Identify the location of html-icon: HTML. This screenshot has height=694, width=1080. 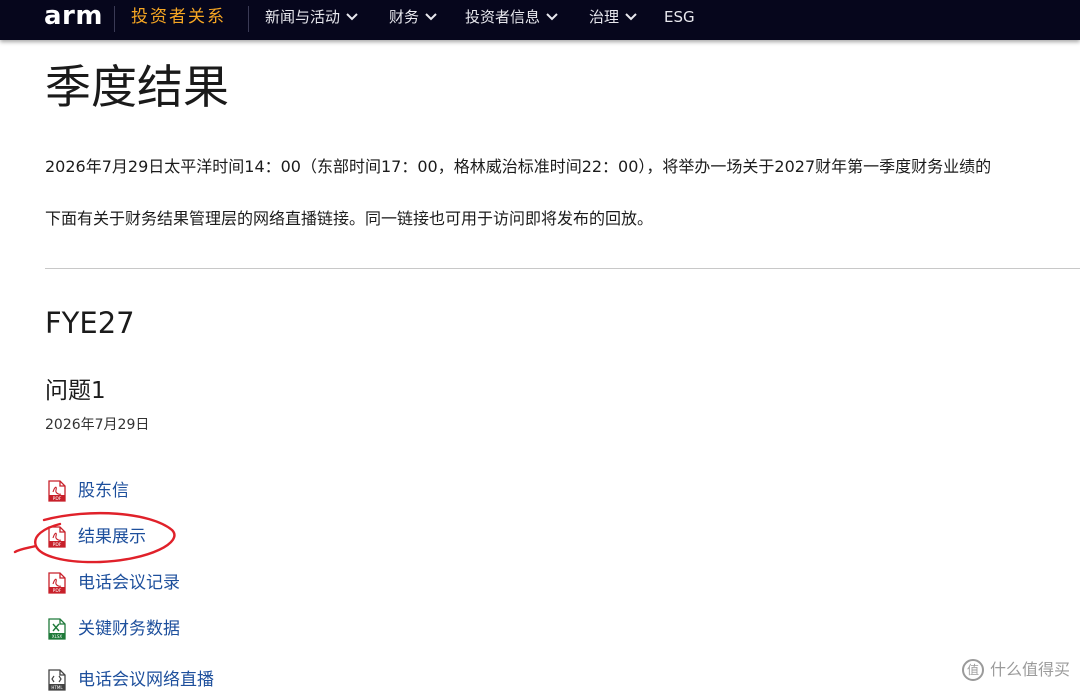
(57, 680).